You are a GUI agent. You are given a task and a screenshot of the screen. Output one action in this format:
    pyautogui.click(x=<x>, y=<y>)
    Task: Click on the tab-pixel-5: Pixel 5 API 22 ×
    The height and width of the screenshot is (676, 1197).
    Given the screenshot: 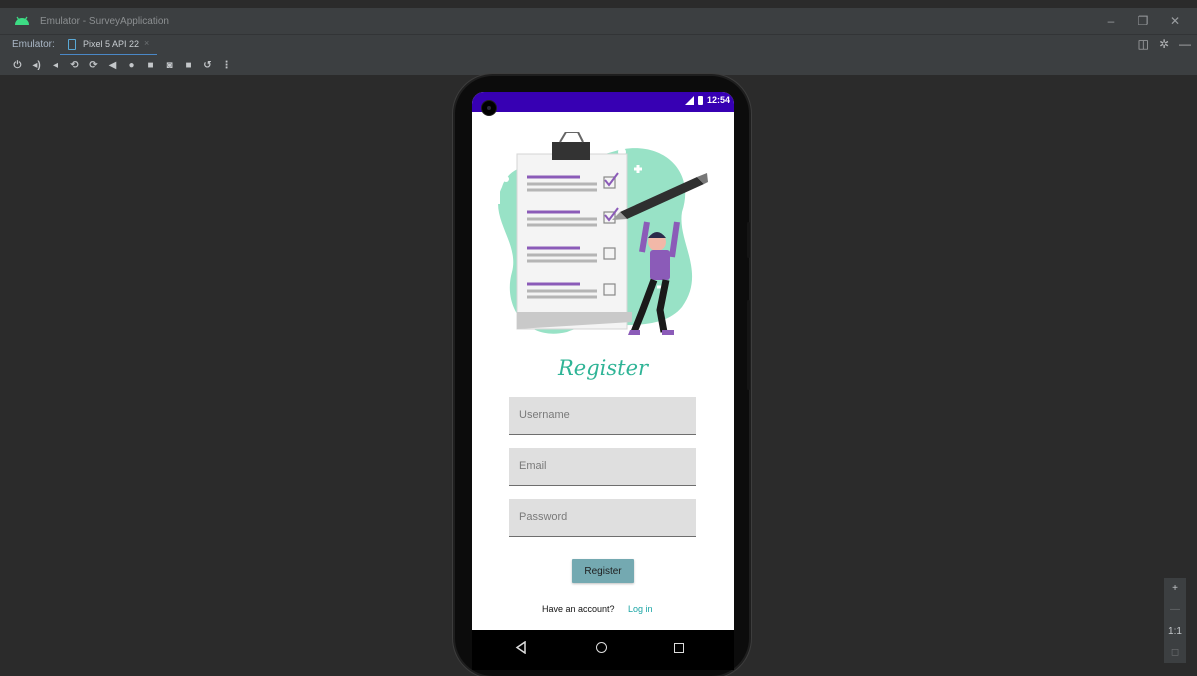 What is the action you would take?
    pyautogui.click(x=108, y=45)
    